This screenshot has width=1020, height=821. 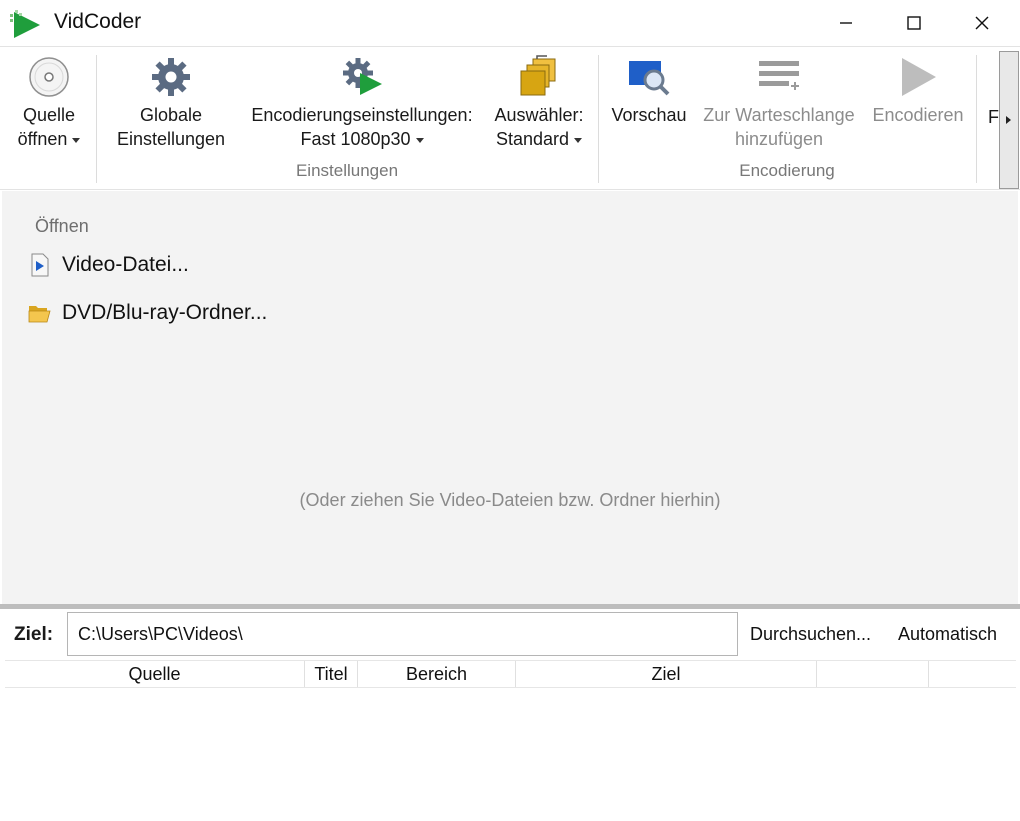 What do you see at coordinates (539, 115) in the screenshot?
I see `picker-label-1: Auswähler:` at bounding box center [539, 115].